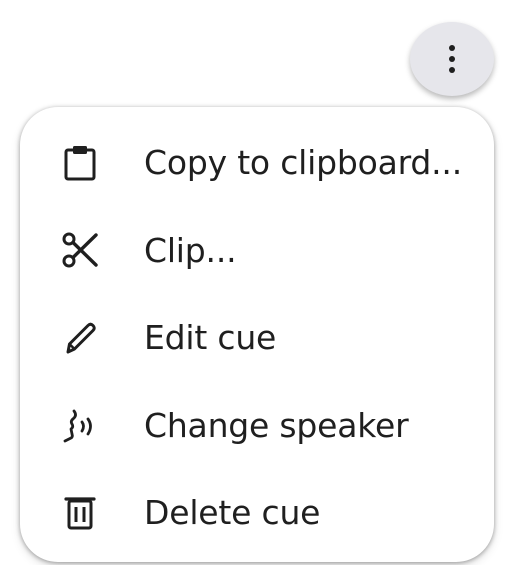 This screenshot has height=565, width=507. What do you see at coordinates (80, 513) in the screenshot?
I see `trash-icon` at bounding box center [80, 513].